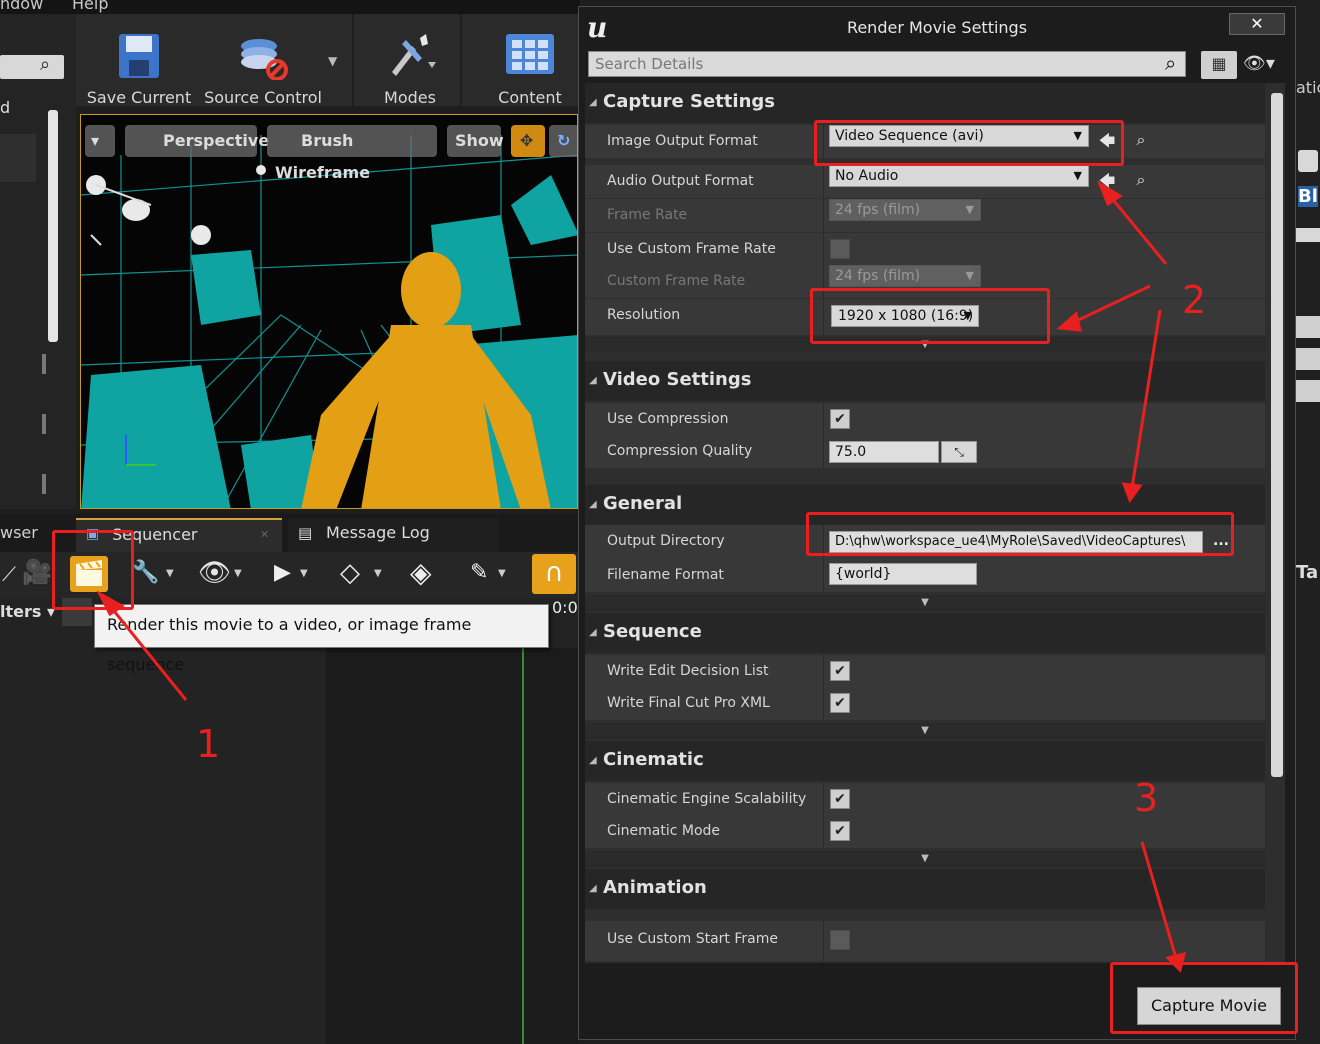 The image size is (1320, 1044). What do you see at coordinates (840, 703) in the screenshot?
I see `write-fcp-xml-checkbox: ✔` at bounding box center [840, 703].